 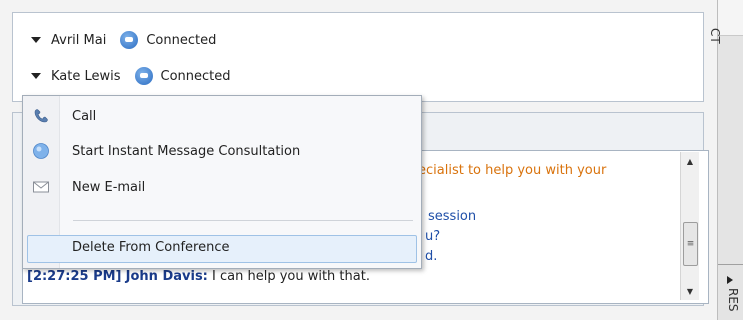 What do you see at coordinates (221, 116) in the screenshot?
I see `menu-item-call: Call` at bounding box center [221, 116].